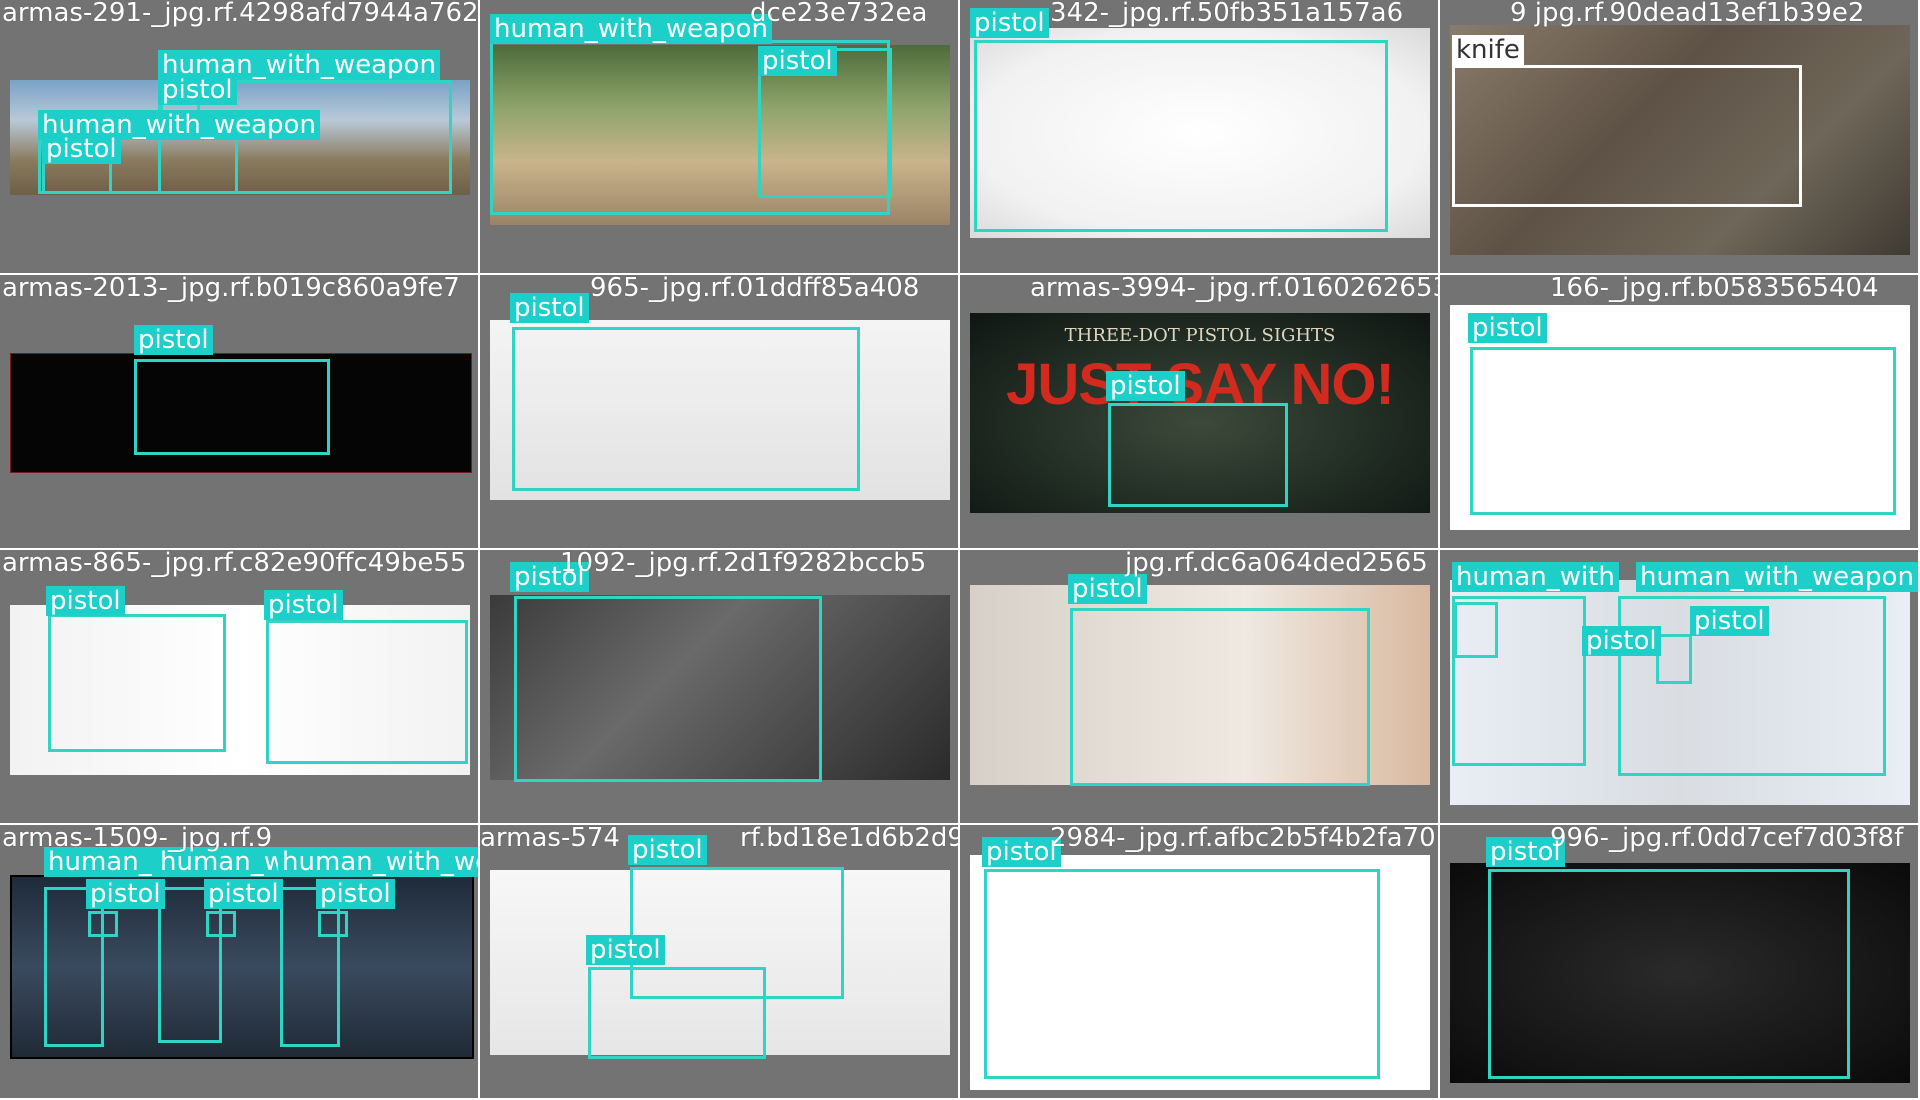 Image resolution: width=1920 pixels, height=1100 pixels. I want to click on tile-title: 965-_jpg.rf.01ddff85a408, so click(755, 289).